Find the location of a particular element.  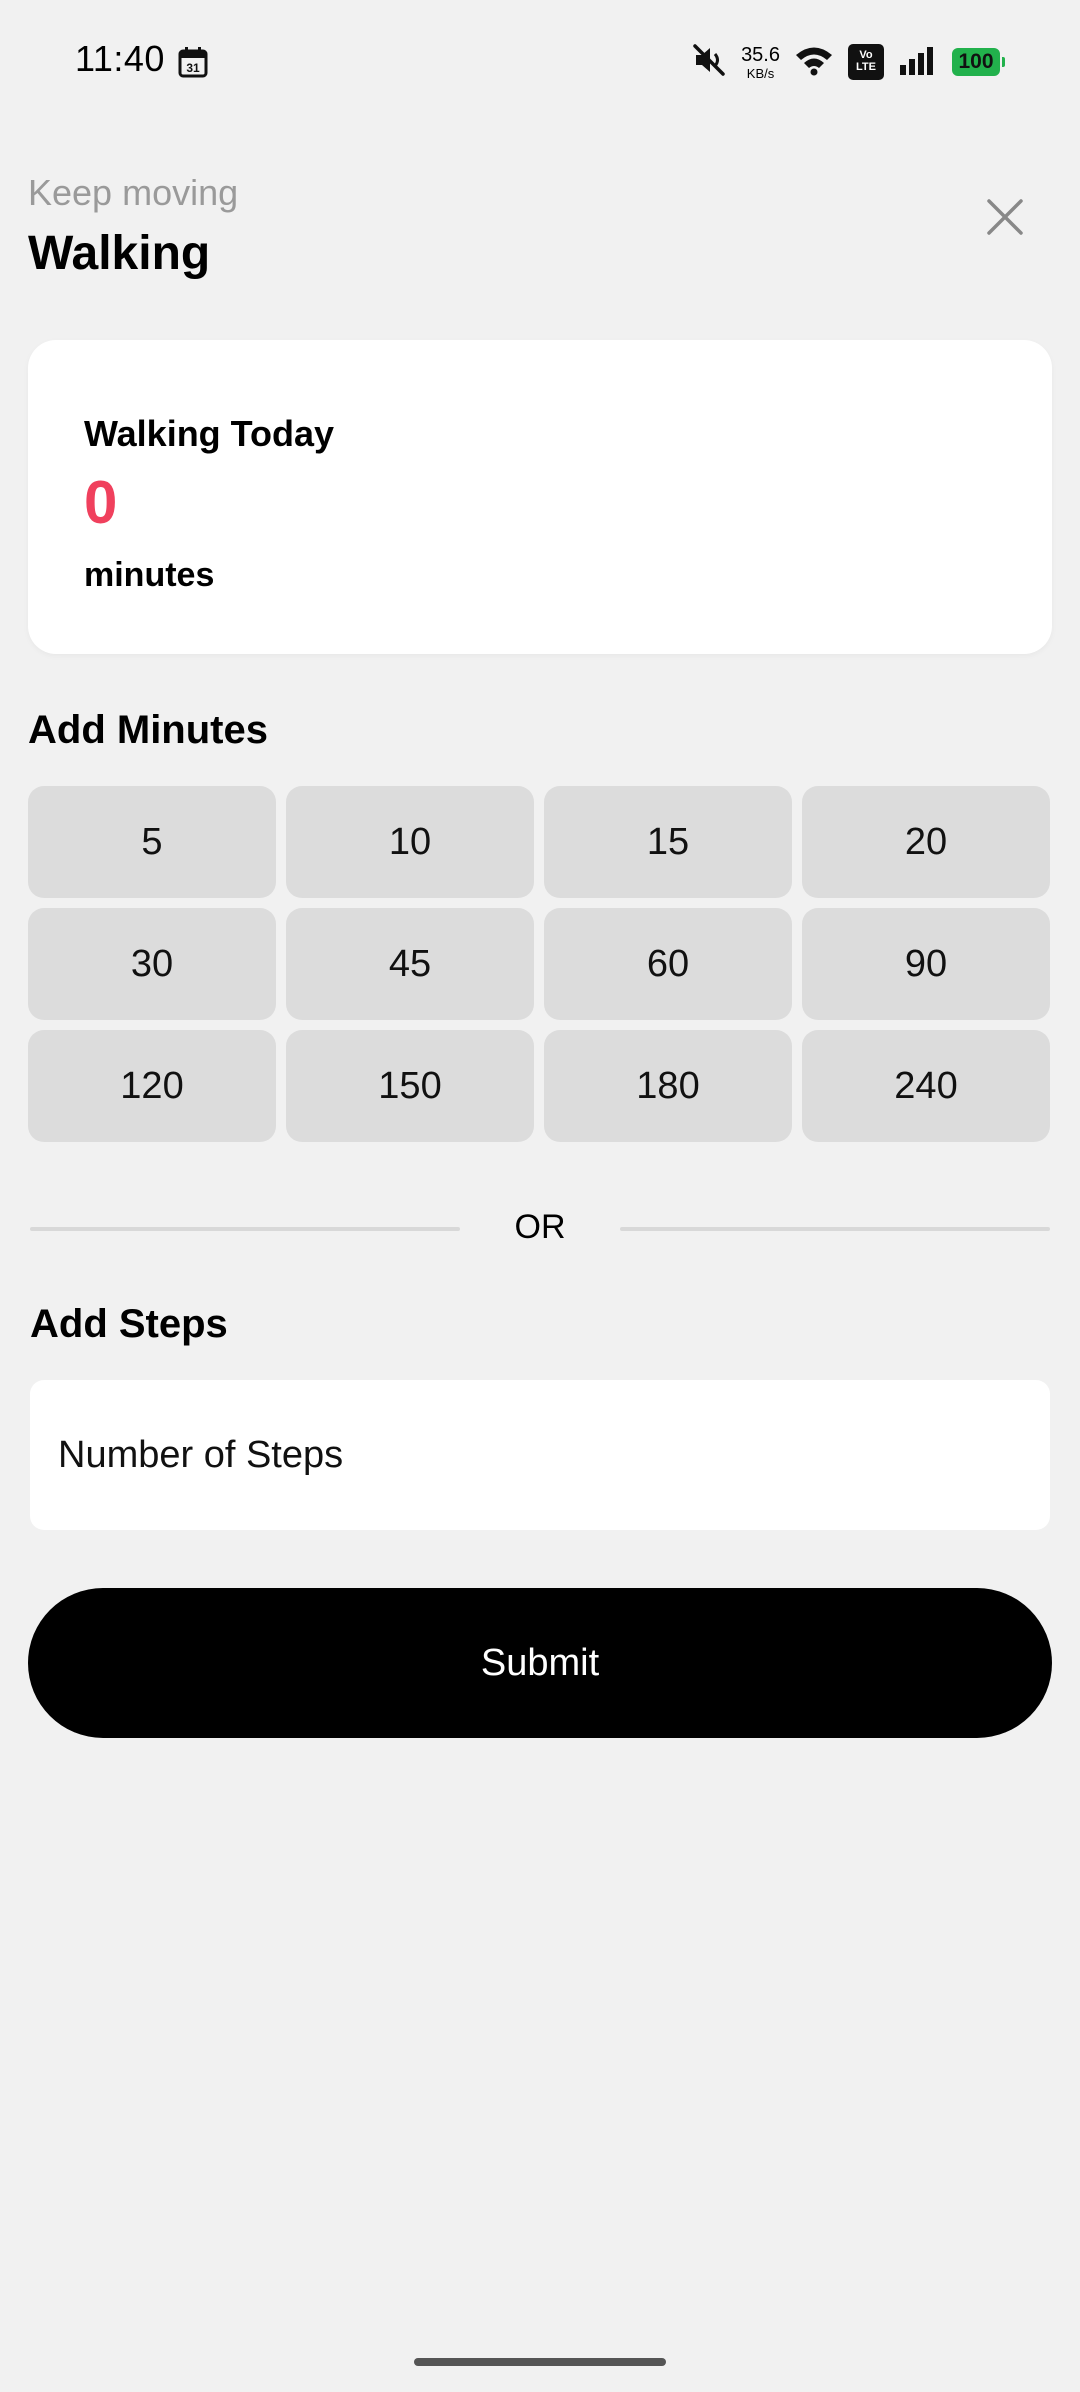

signal-icon is located at coordinates (918, 62).